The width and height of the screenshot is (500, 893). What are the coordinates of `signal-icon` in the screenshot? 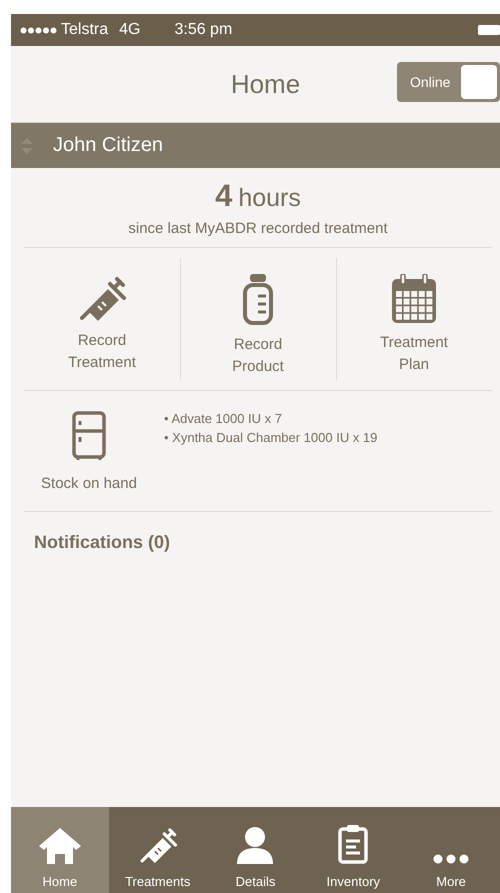 It's located at (39, 30).